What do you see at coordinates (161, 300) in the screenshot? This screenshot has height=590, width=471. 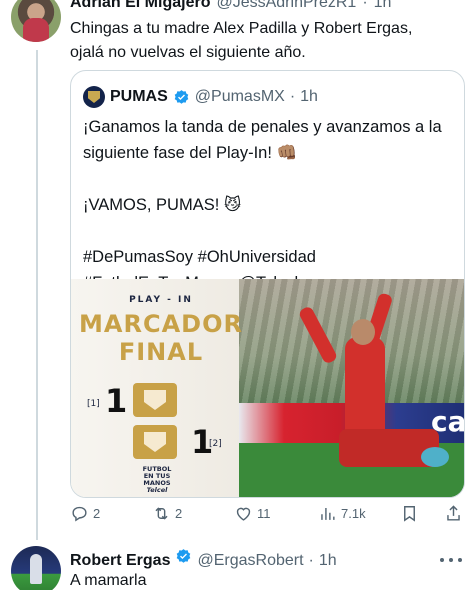 I see `stage-label: PLAY - IN` at bounding box center [161, 300].